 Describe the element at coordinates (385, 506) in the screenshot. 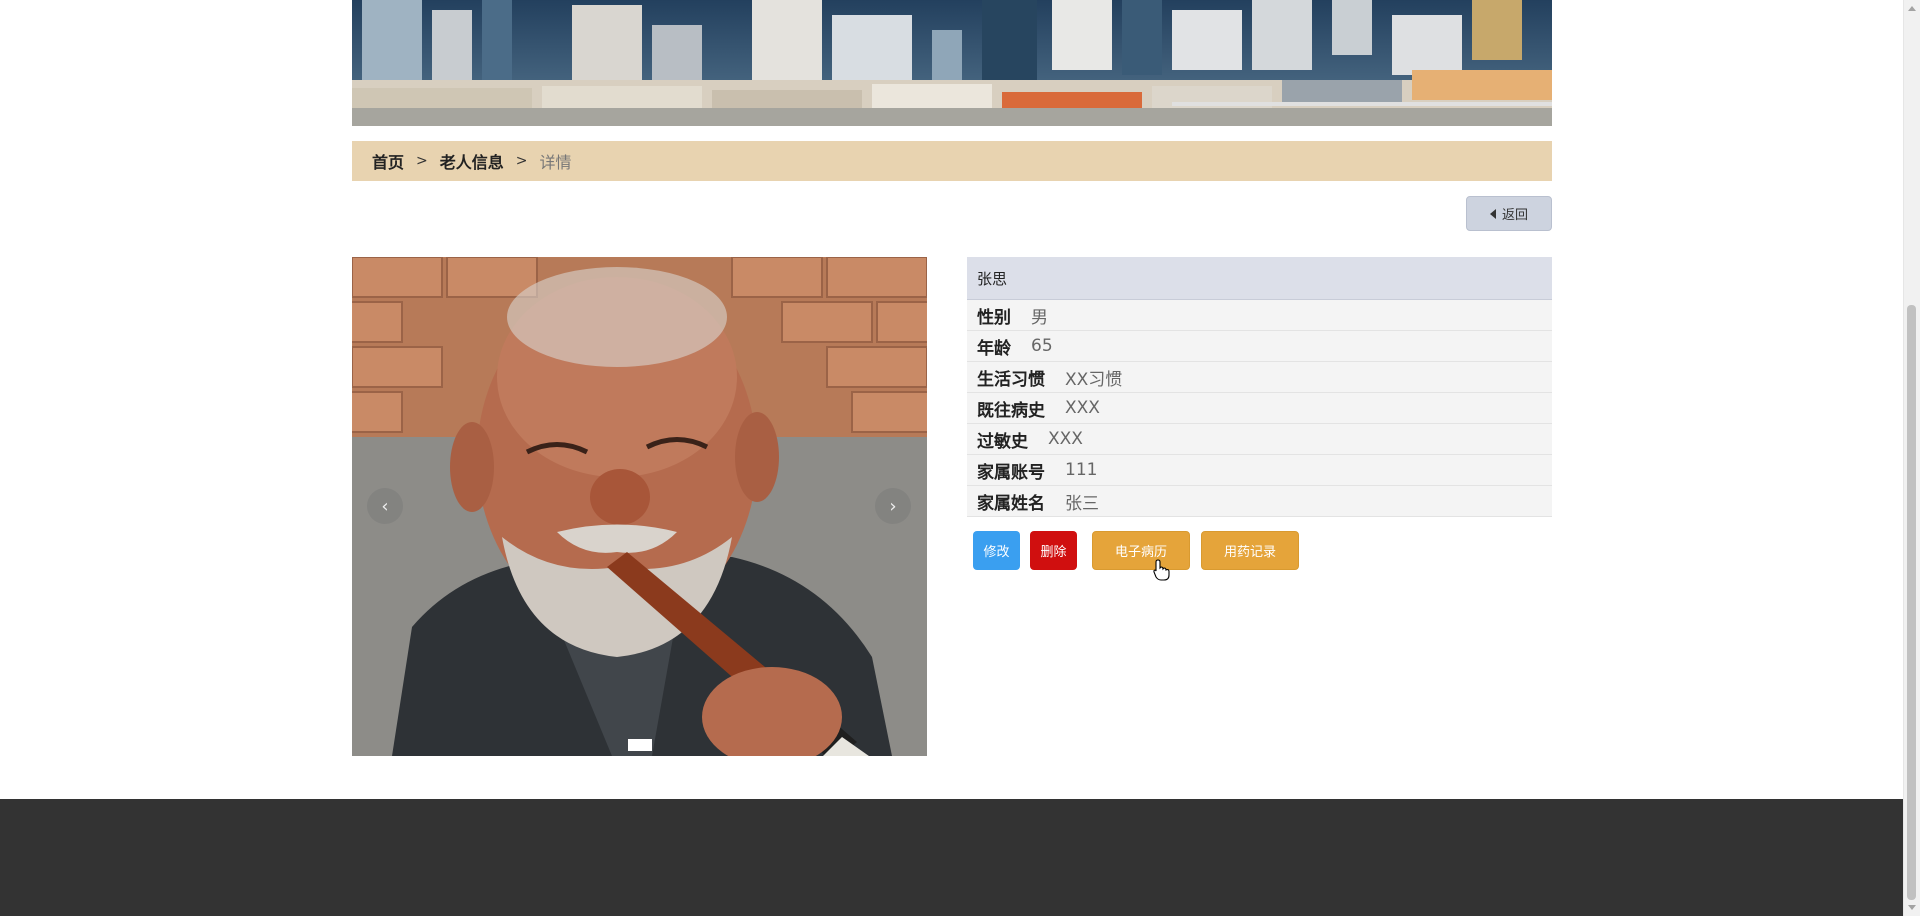

I see `carousel-prev-button: ‹` at that location.